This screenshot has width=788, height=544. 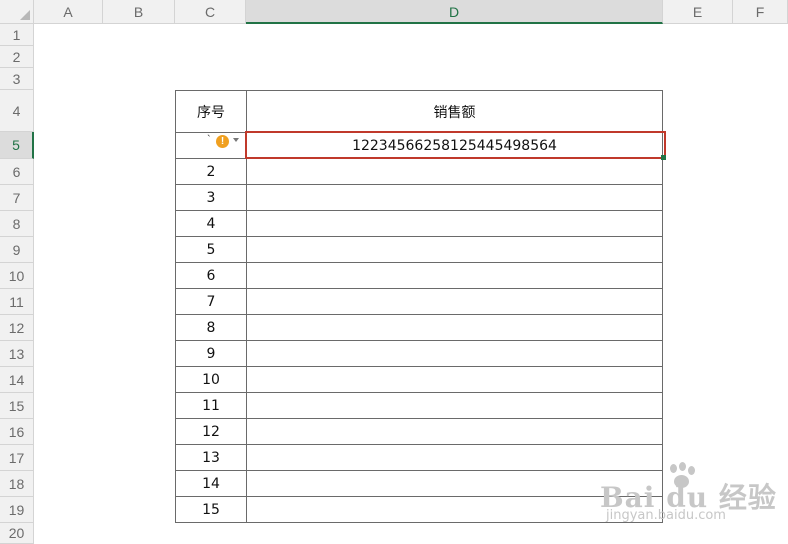 What do you see at coordinates (139, 12) in the screenshot?
I see `column-header-b: B` at bounding box center [139, 12].